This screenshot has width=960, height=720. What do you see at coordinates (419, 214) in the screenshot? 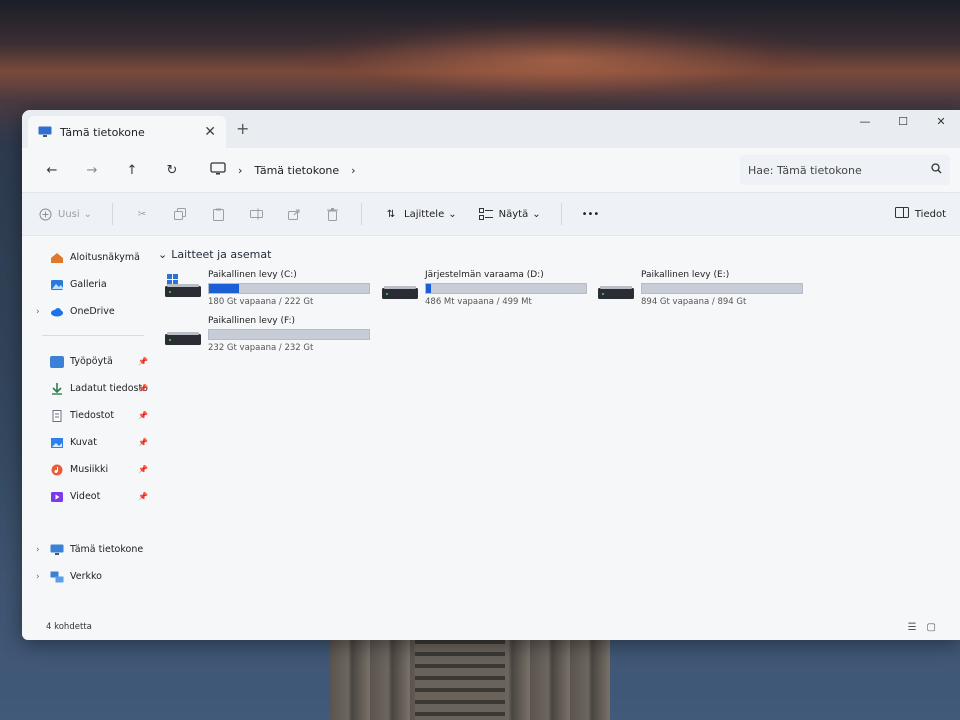
I see `sort-button: ⇅ Lajittele ⌄` at bounding box center [419, 214].